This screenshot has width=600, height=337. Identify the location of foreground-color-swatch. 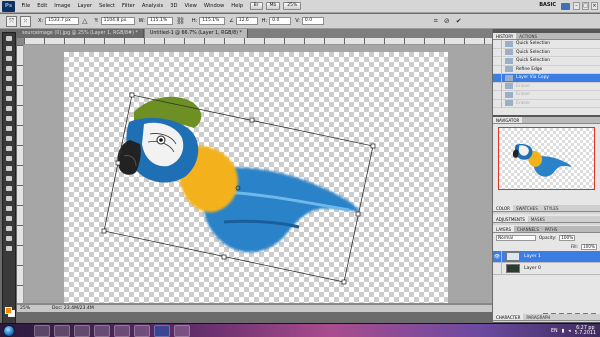
(8, 310).